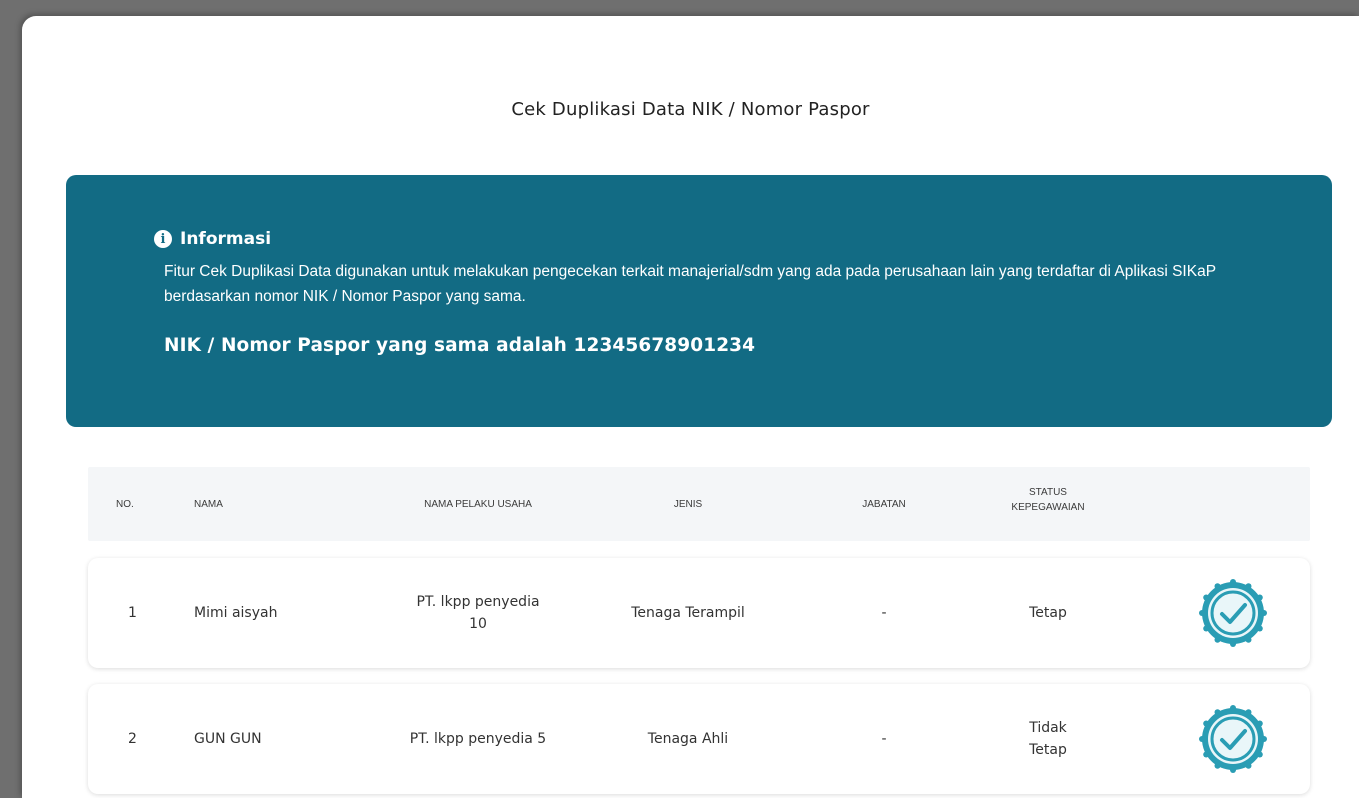 The width and height of the screenshot is (1359, 798). Describe the element at coordinates (132, 739) in the screenshot. I see `row-no: 2` at that location.